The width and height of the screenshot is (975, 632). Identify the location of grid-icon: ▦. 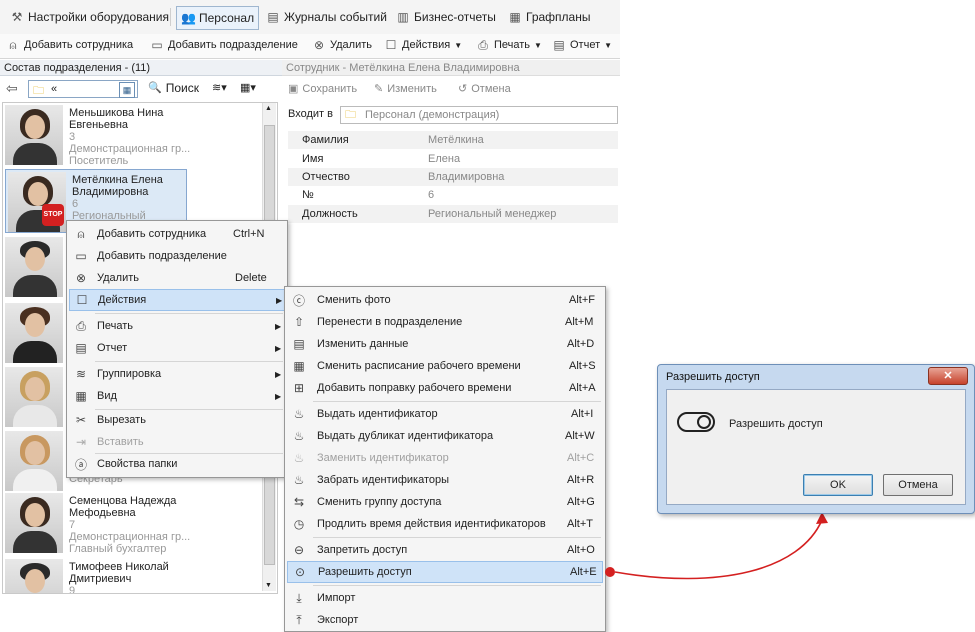
(81, 396).